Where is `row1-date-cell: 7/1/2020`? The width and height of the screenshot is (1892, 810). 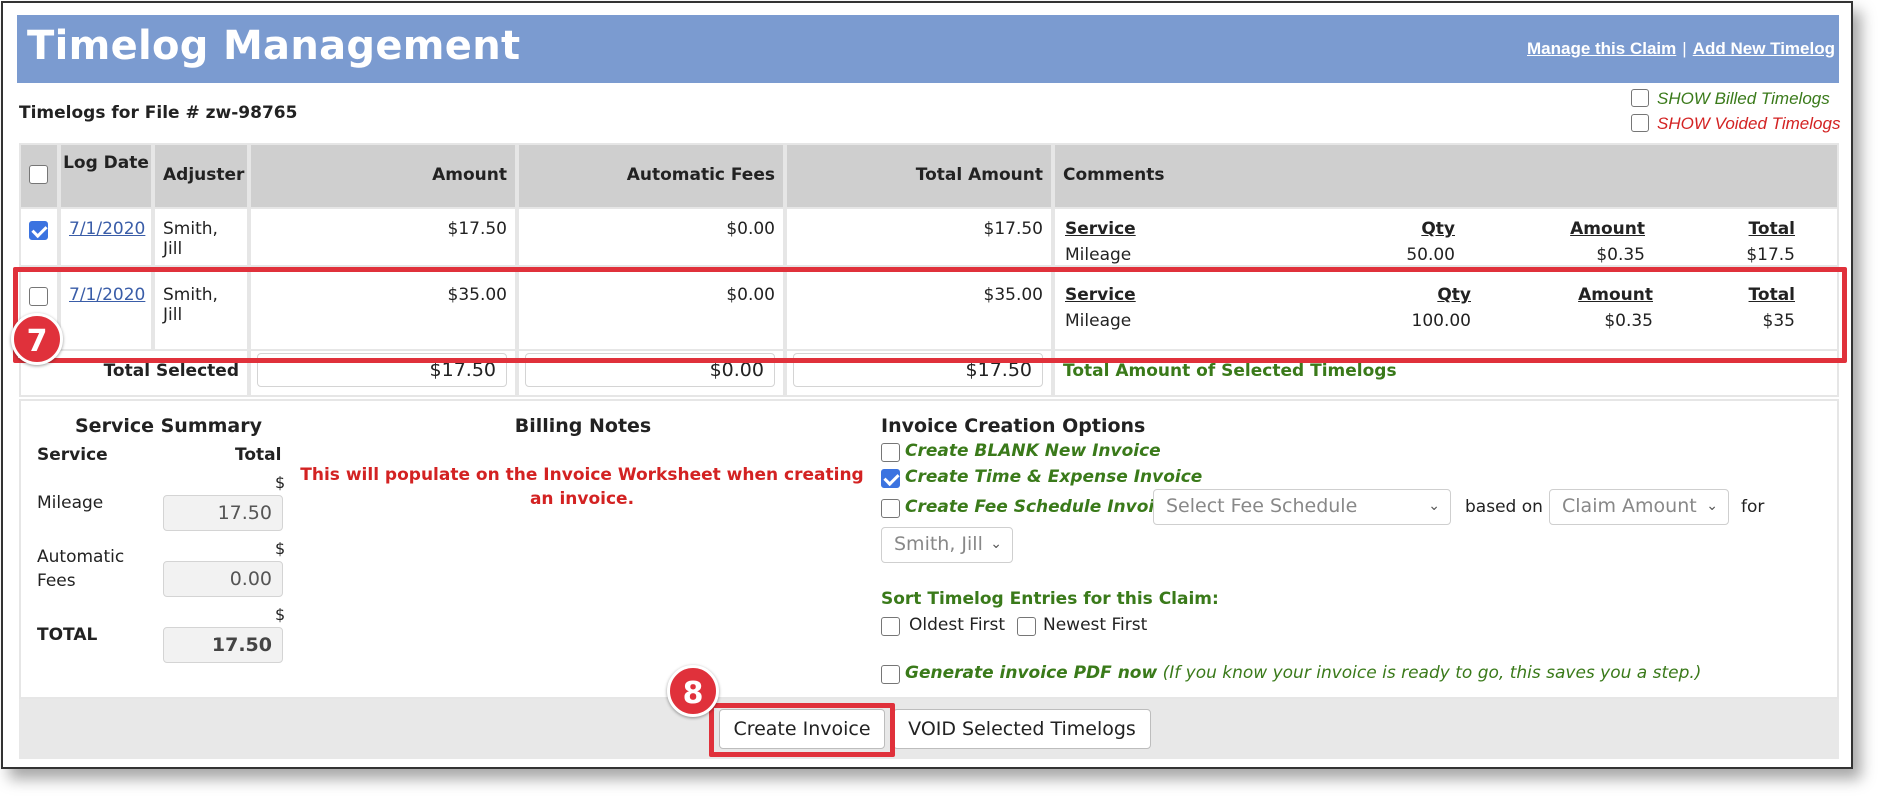
row1-date-cell: 7/1/2020 is located at coordinates (106, 237).